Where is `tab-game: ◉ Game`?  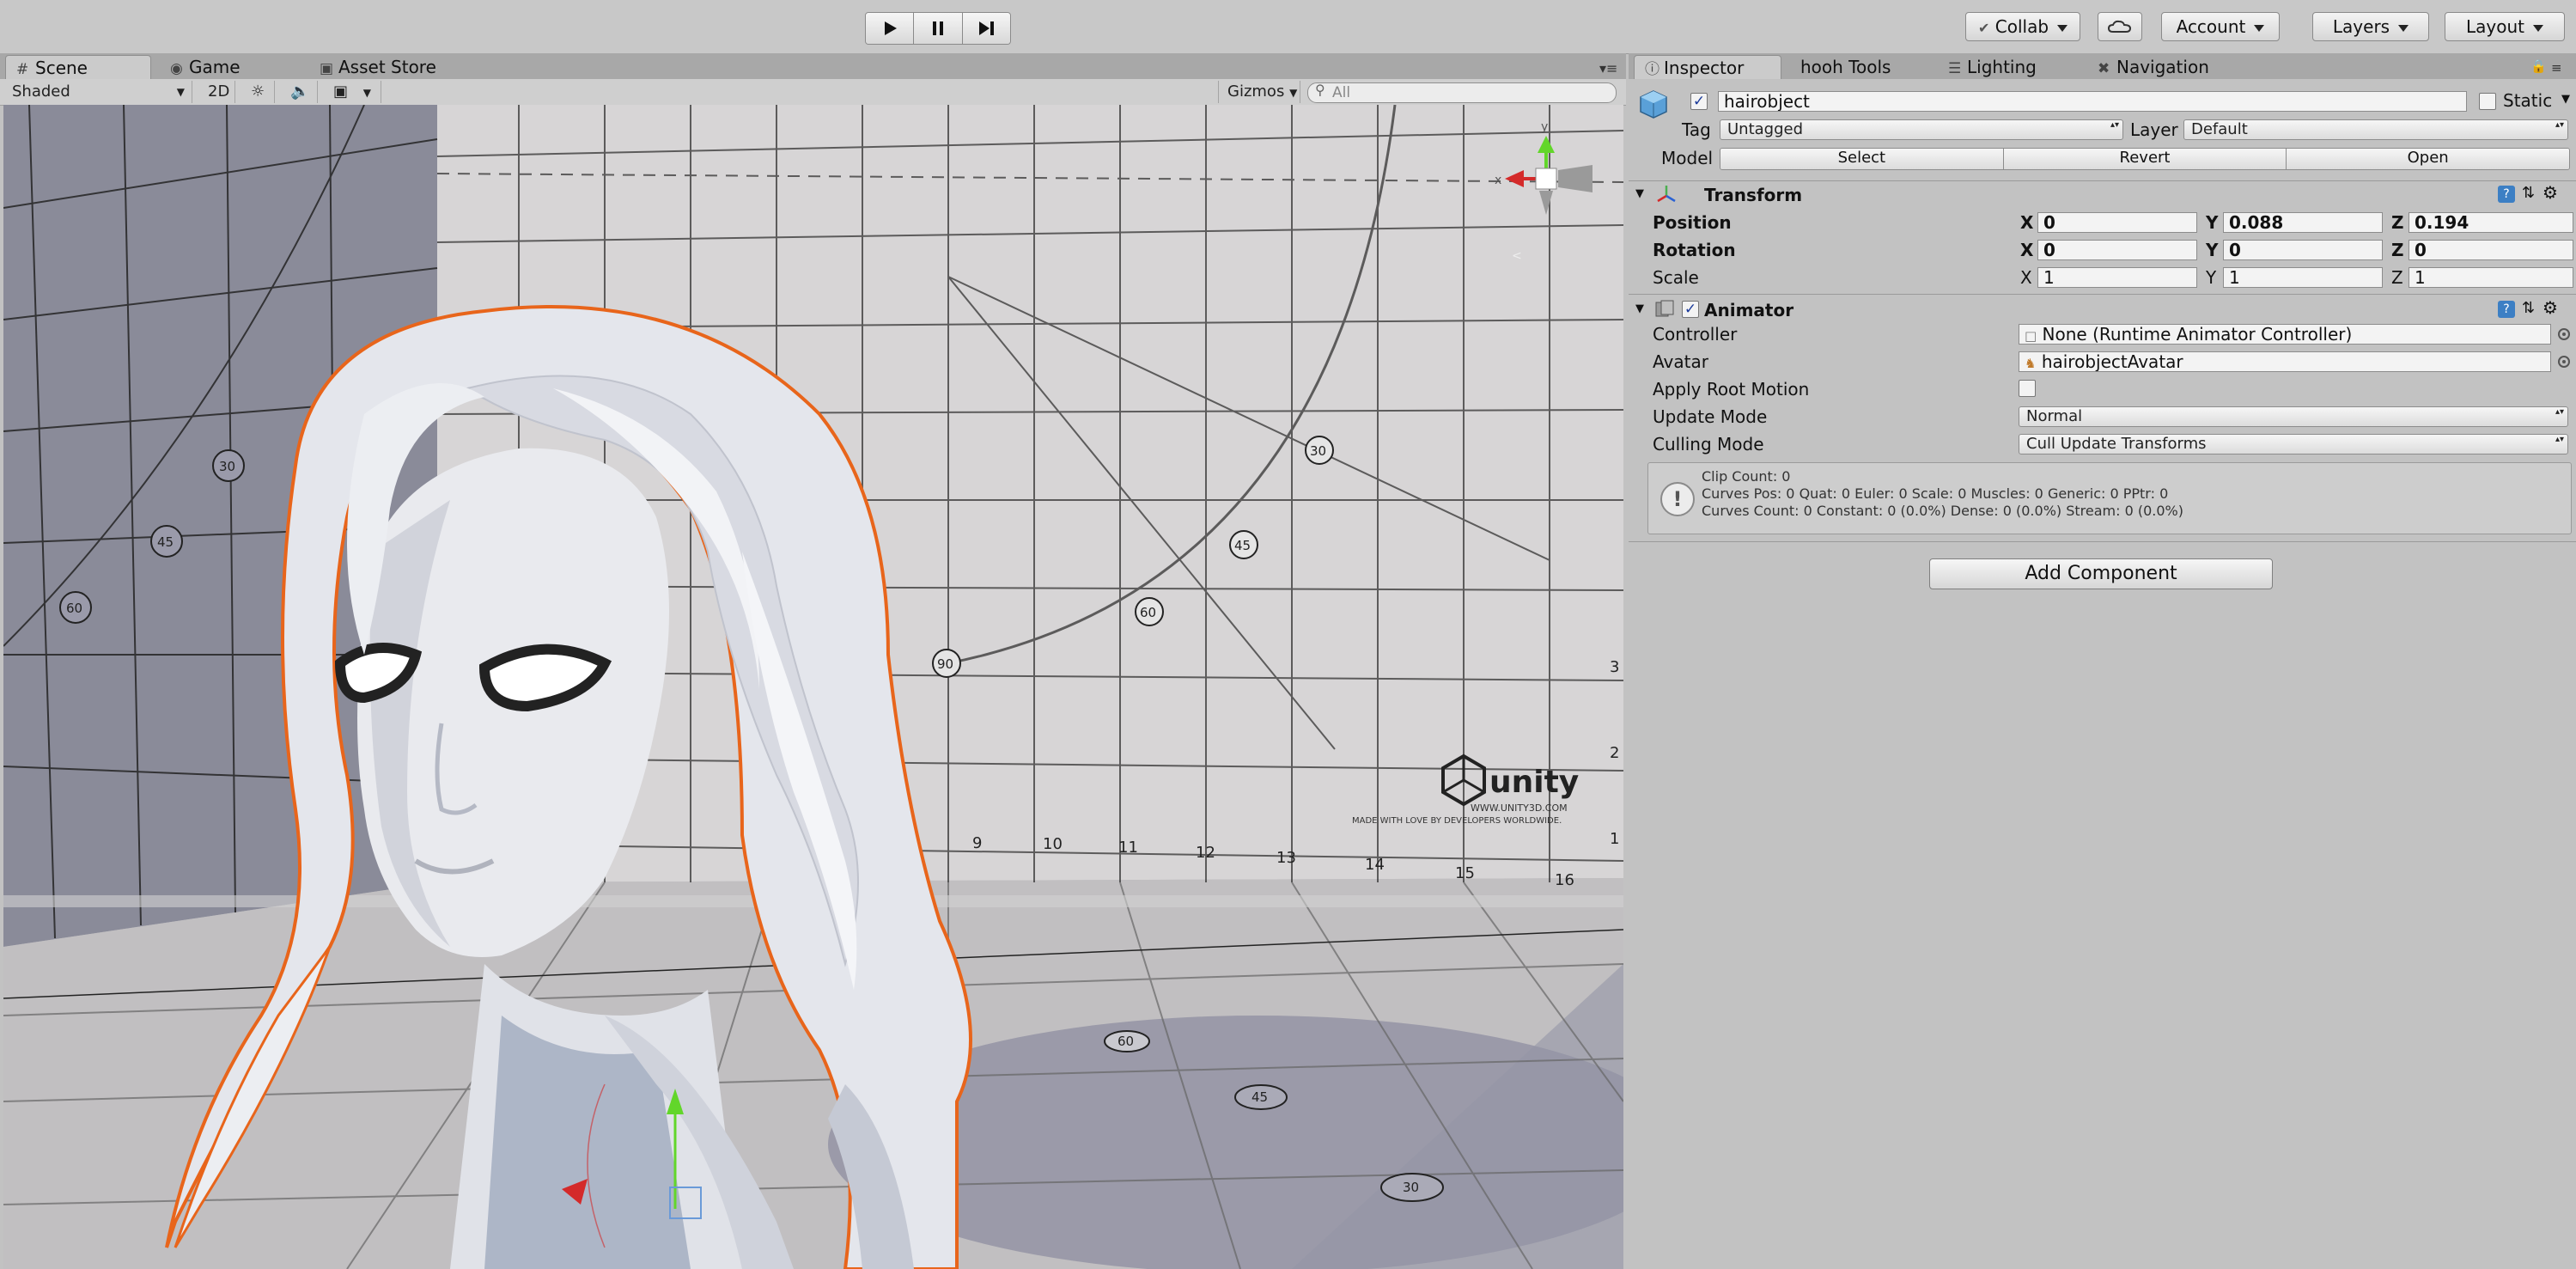
tab-game: ◉ Game is located at coordinates (228, 67).